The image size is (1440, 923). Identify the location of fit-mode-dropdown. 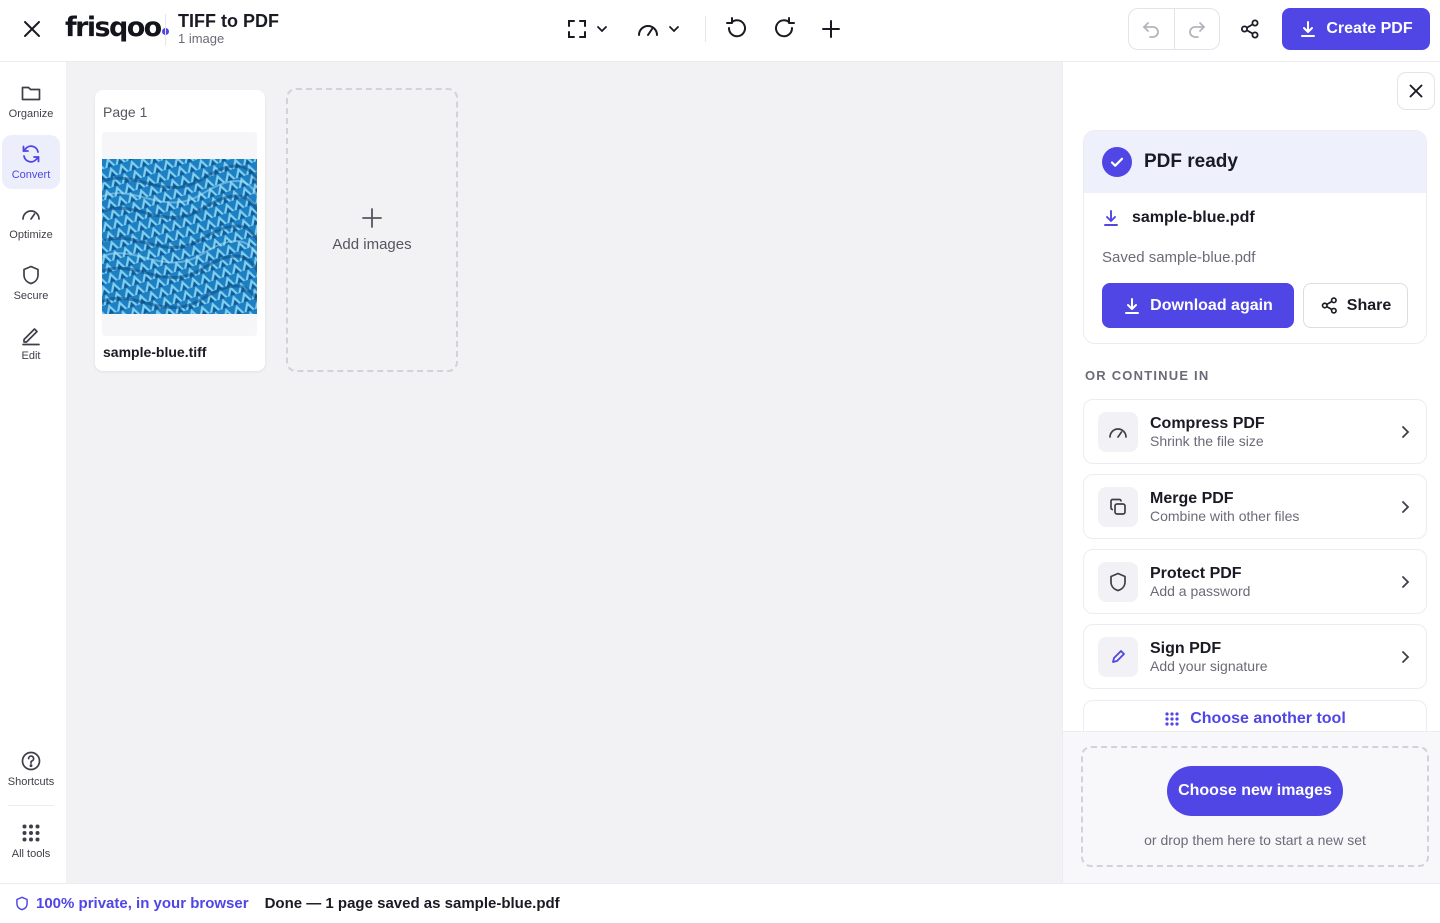
(587, 29).